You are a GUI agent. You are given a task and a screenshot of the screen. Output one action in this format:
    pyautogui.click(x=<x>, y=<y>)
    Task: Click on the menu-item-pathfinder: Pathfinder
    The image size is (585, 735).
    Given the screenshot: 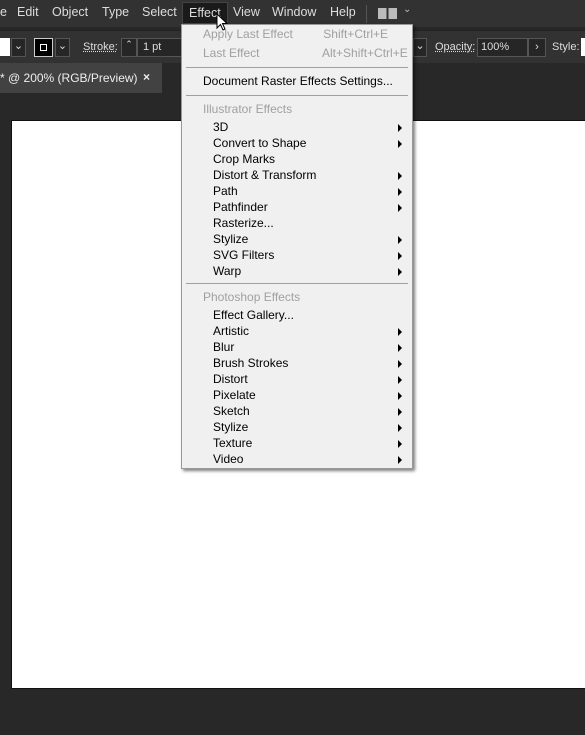 What is the action you would take?
    pyautogui.click(x=240, y=207)
    